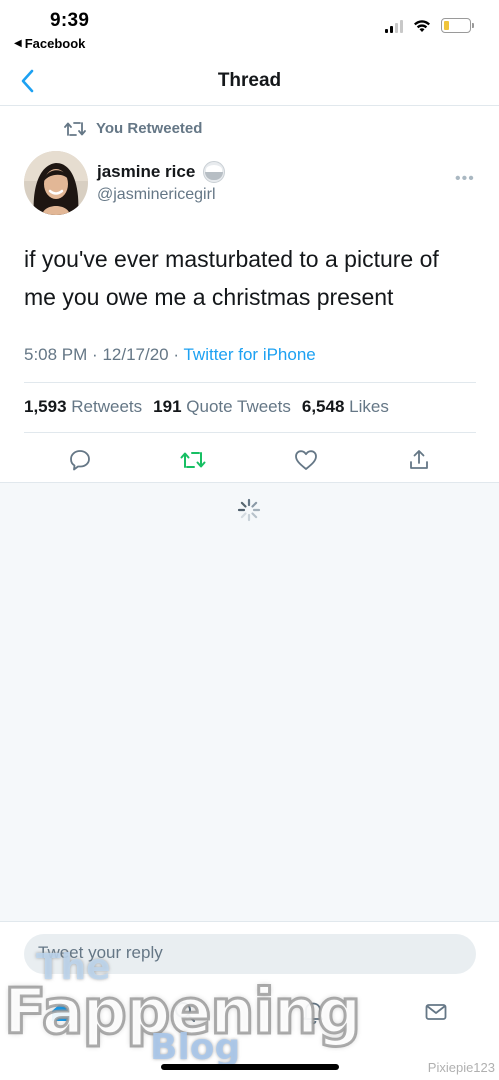  I want to click on mail-icon, so click(436, 1012).